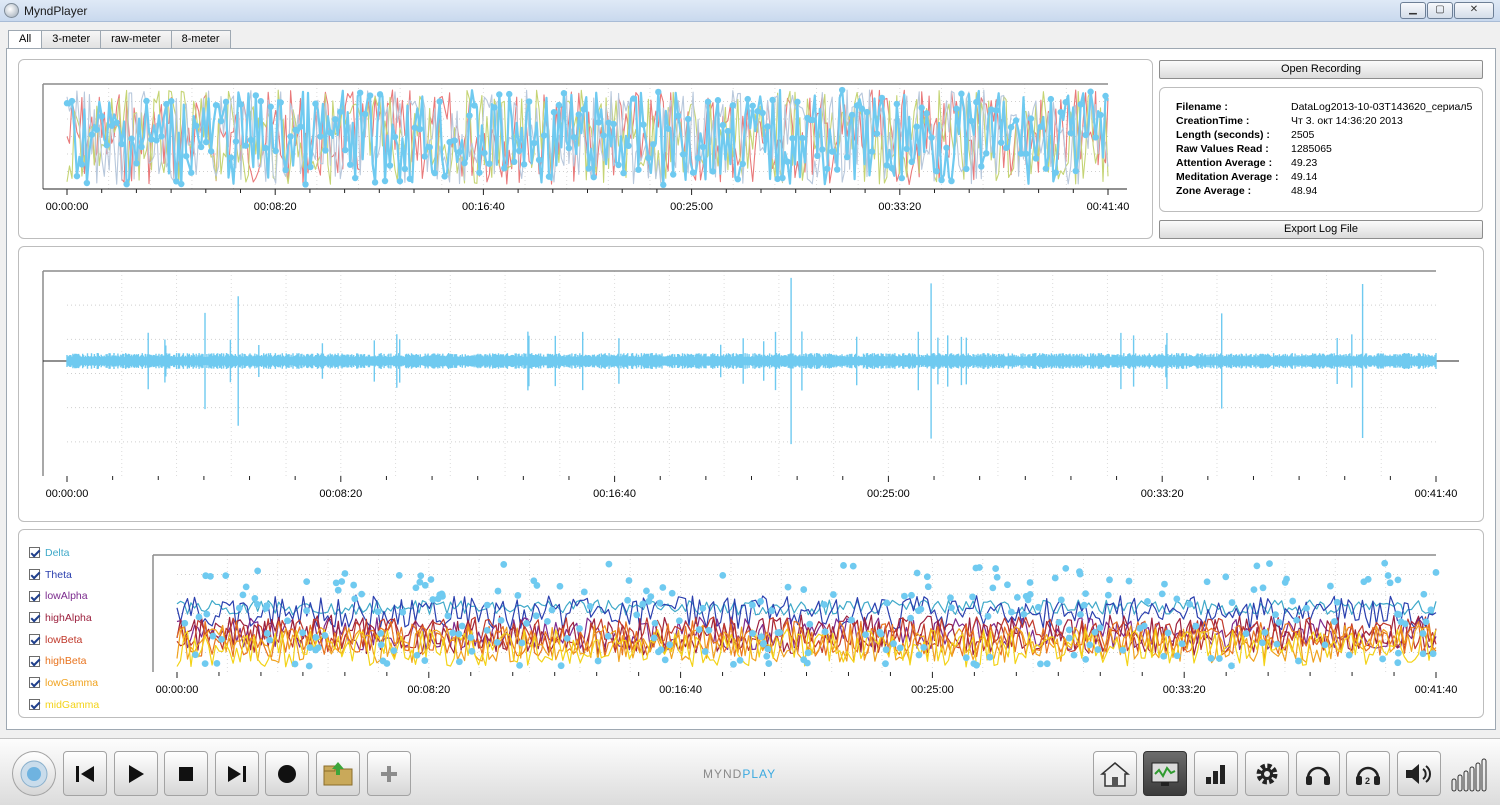 The image size is (1500, 805). What do you see at coordinates (1474, 10) in the screenshot?
I see `close-button: ✕` at bounding box center [1474, 10].